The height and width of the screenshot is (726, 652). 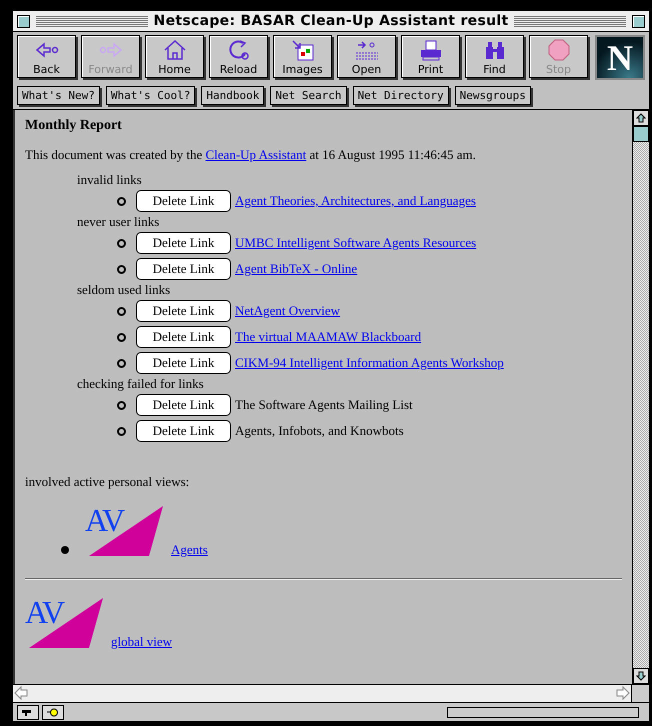 I want to click on browser-logo: N, so click(x=620, y=57).